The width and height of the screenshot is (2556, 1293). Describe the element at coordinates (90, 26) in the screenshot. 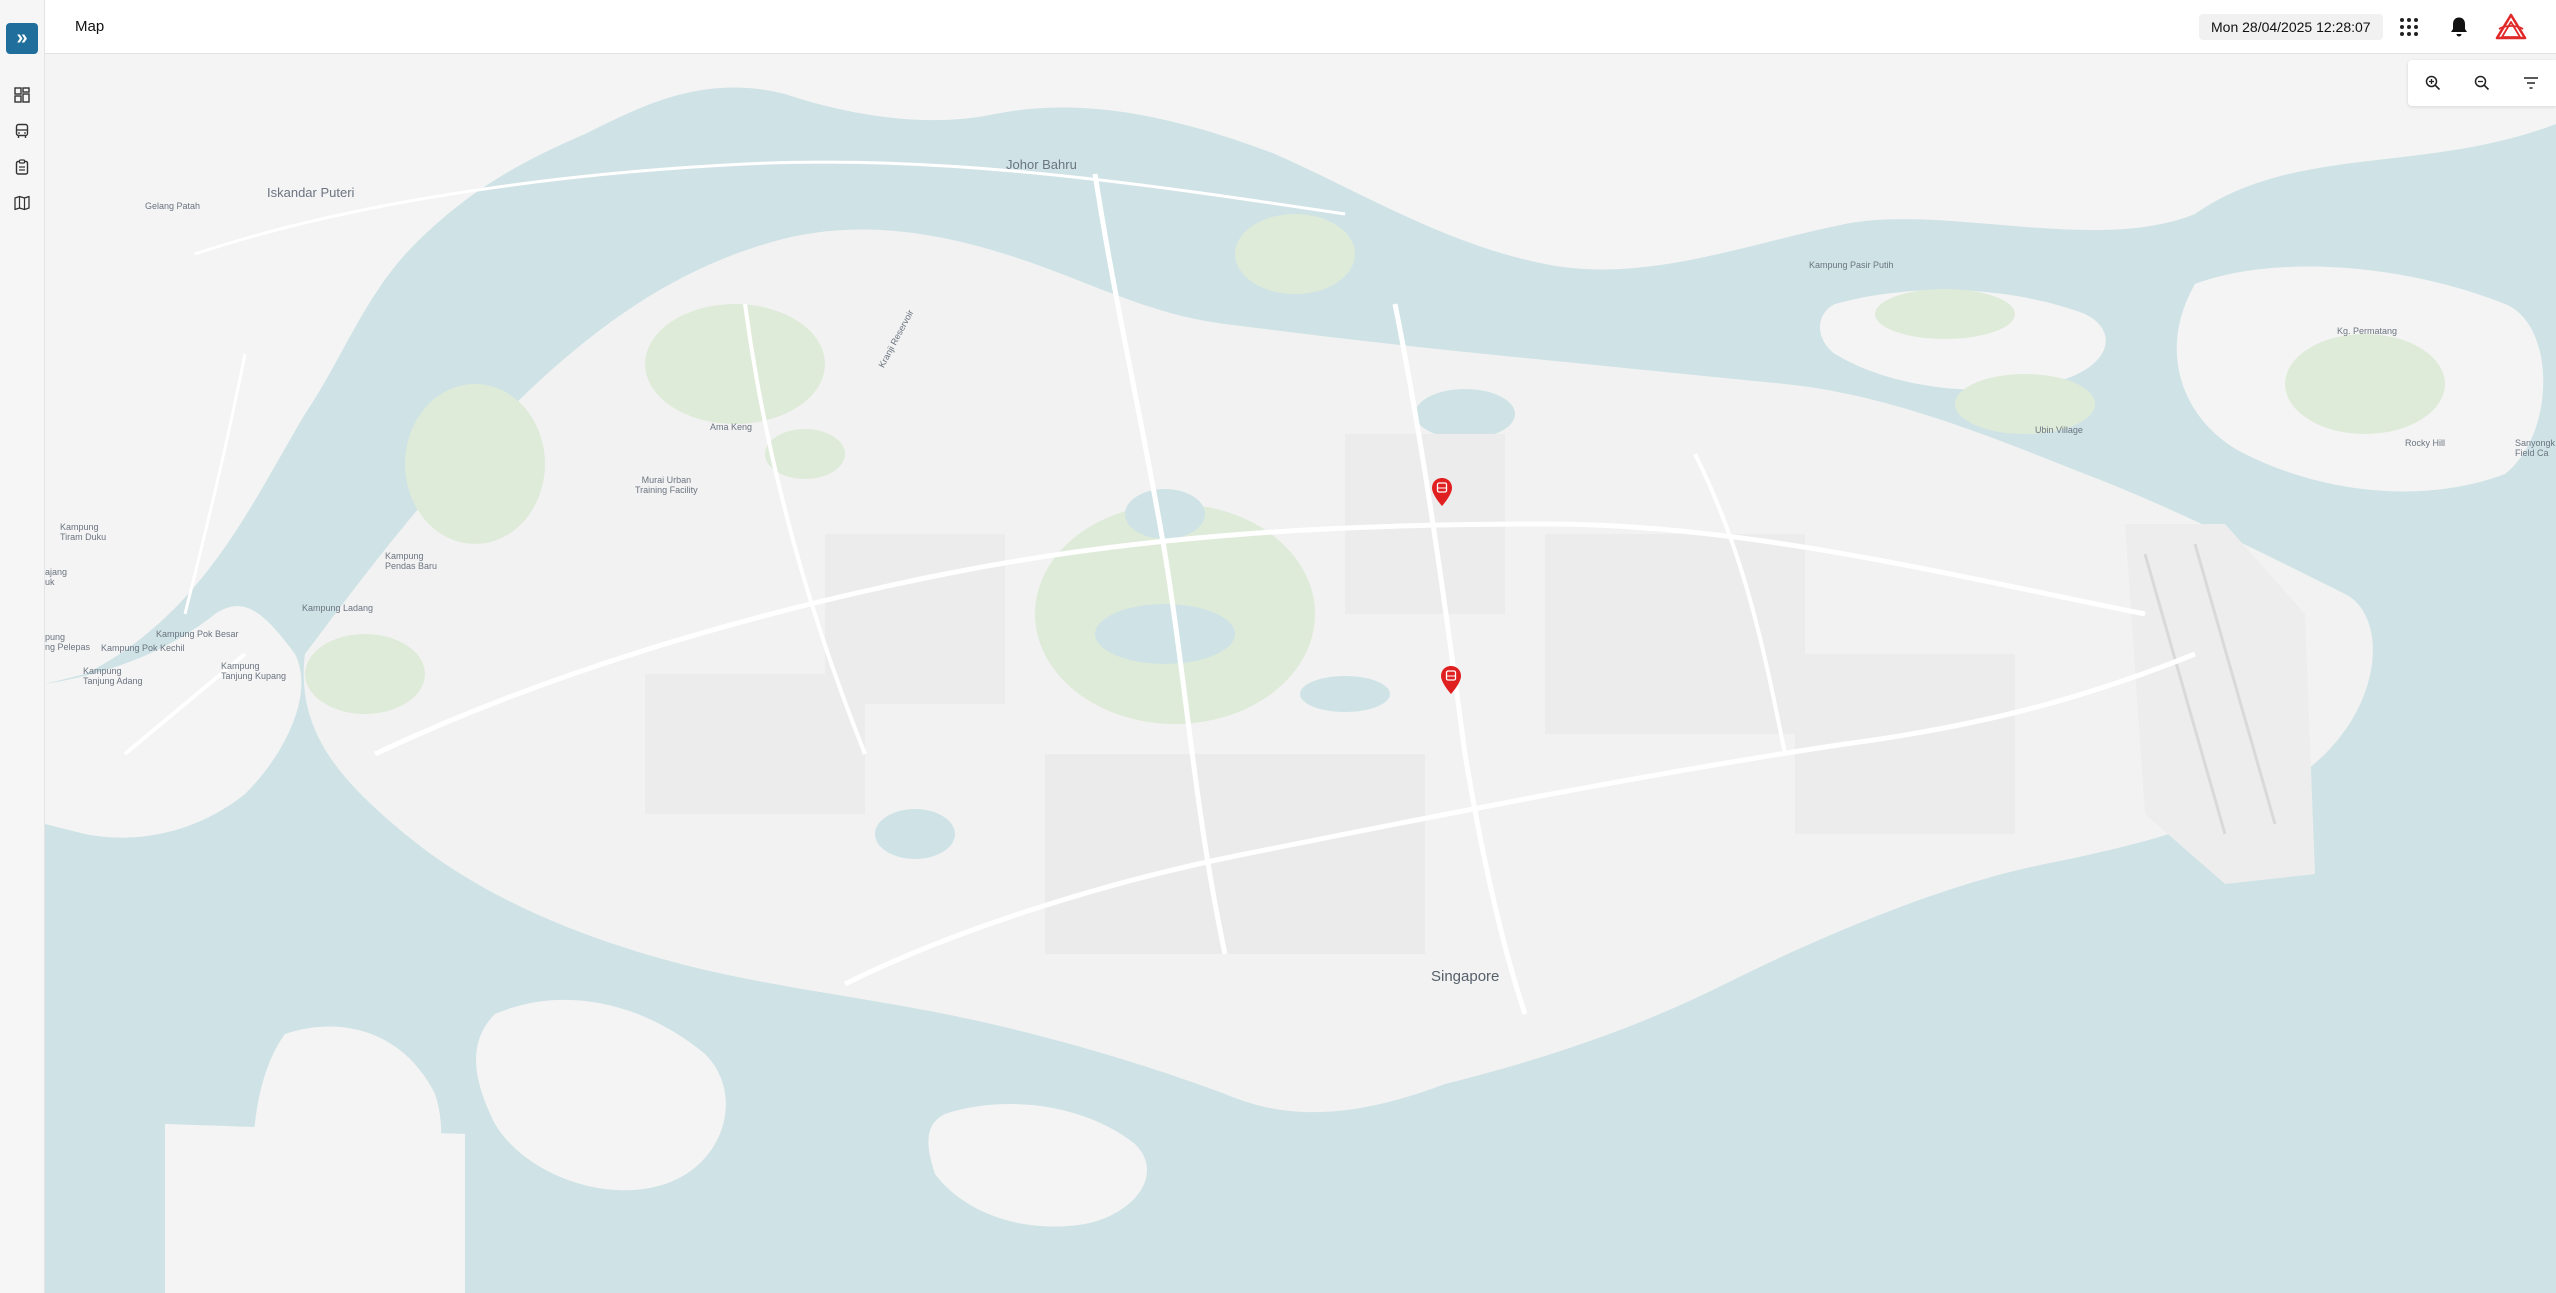

I see `page-title: Map` at that location.